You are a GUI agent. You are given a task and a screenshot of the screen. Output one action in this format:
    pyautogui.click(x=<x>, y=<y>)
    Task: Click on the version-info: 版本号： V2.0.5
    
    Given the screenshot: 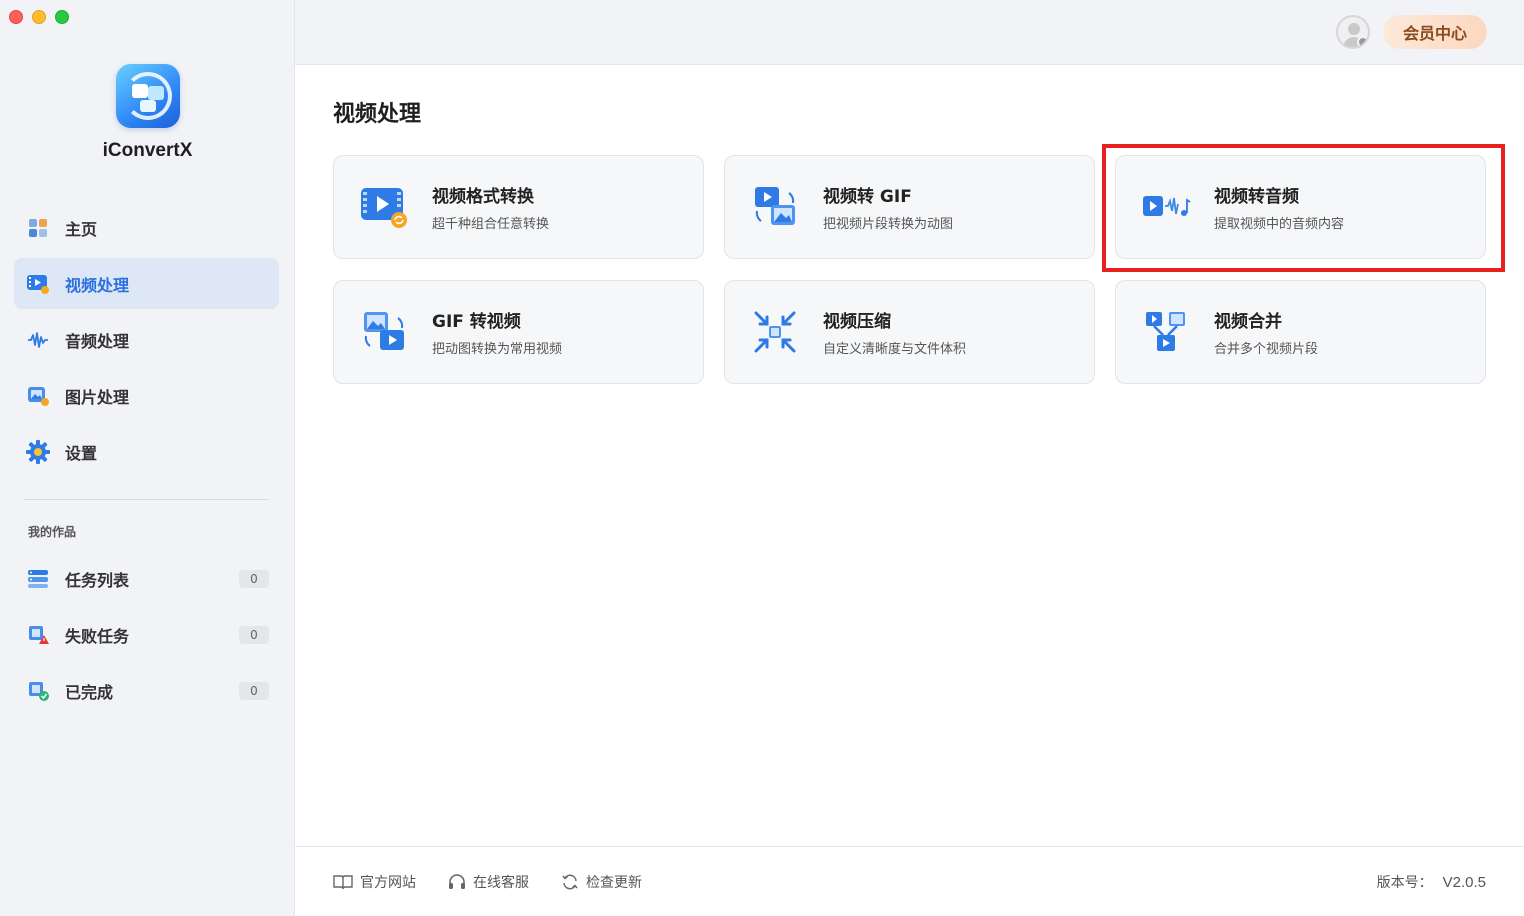 What is the action you would take?
    pyautogui.click(x=1431, y=882)
    